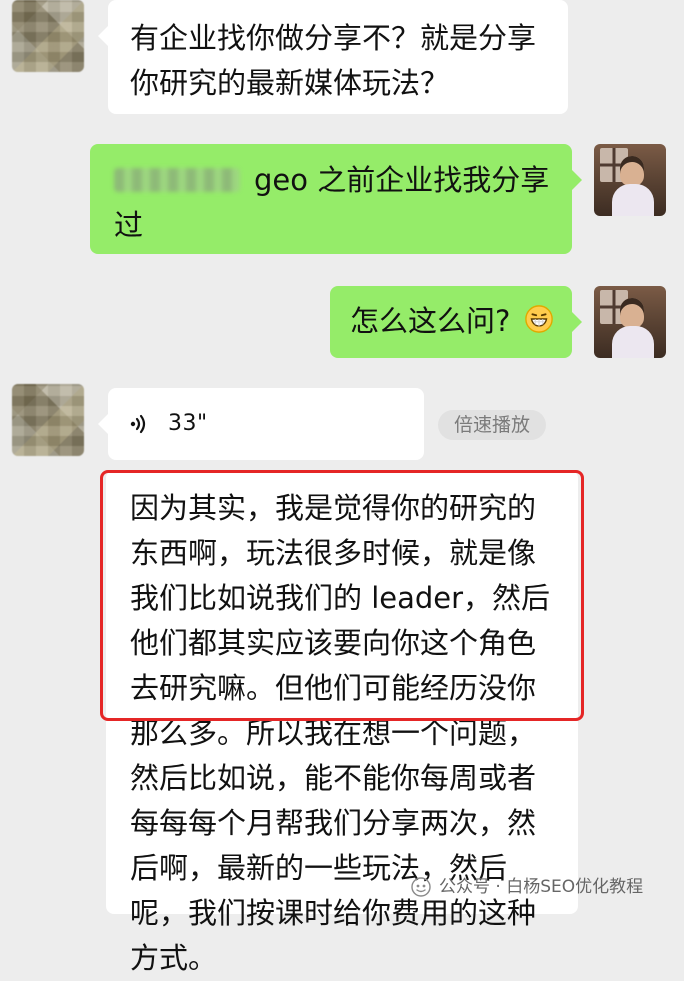 The width and height of the screenshot is (684, 981). I want to click on transcript-line: 他们都其实应该要向你这个角色, so click(333, 643).